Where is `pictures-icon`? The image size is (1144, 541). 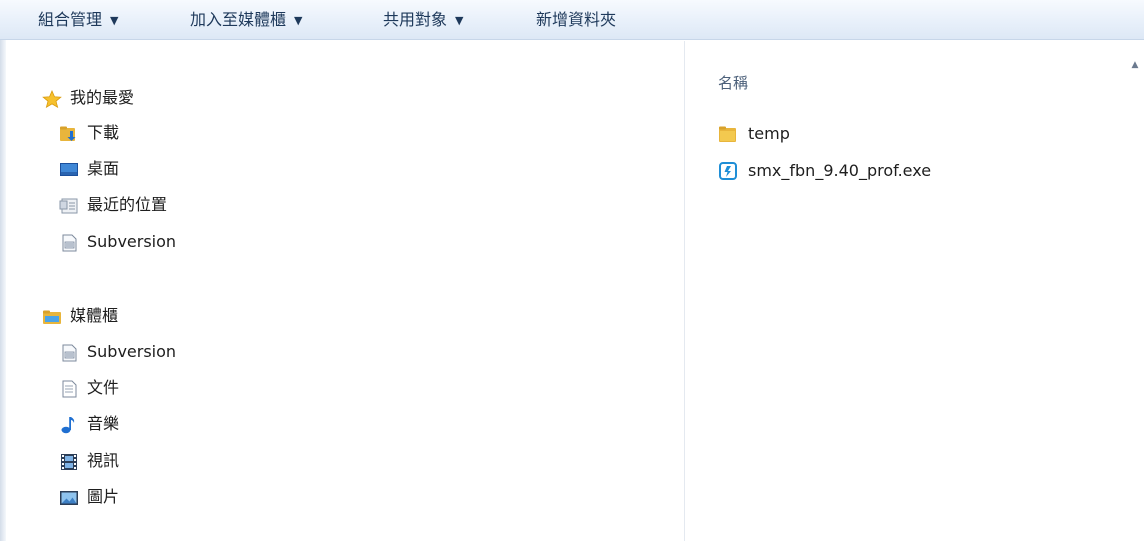
pictures-icon is located at coordinates (69, 496).